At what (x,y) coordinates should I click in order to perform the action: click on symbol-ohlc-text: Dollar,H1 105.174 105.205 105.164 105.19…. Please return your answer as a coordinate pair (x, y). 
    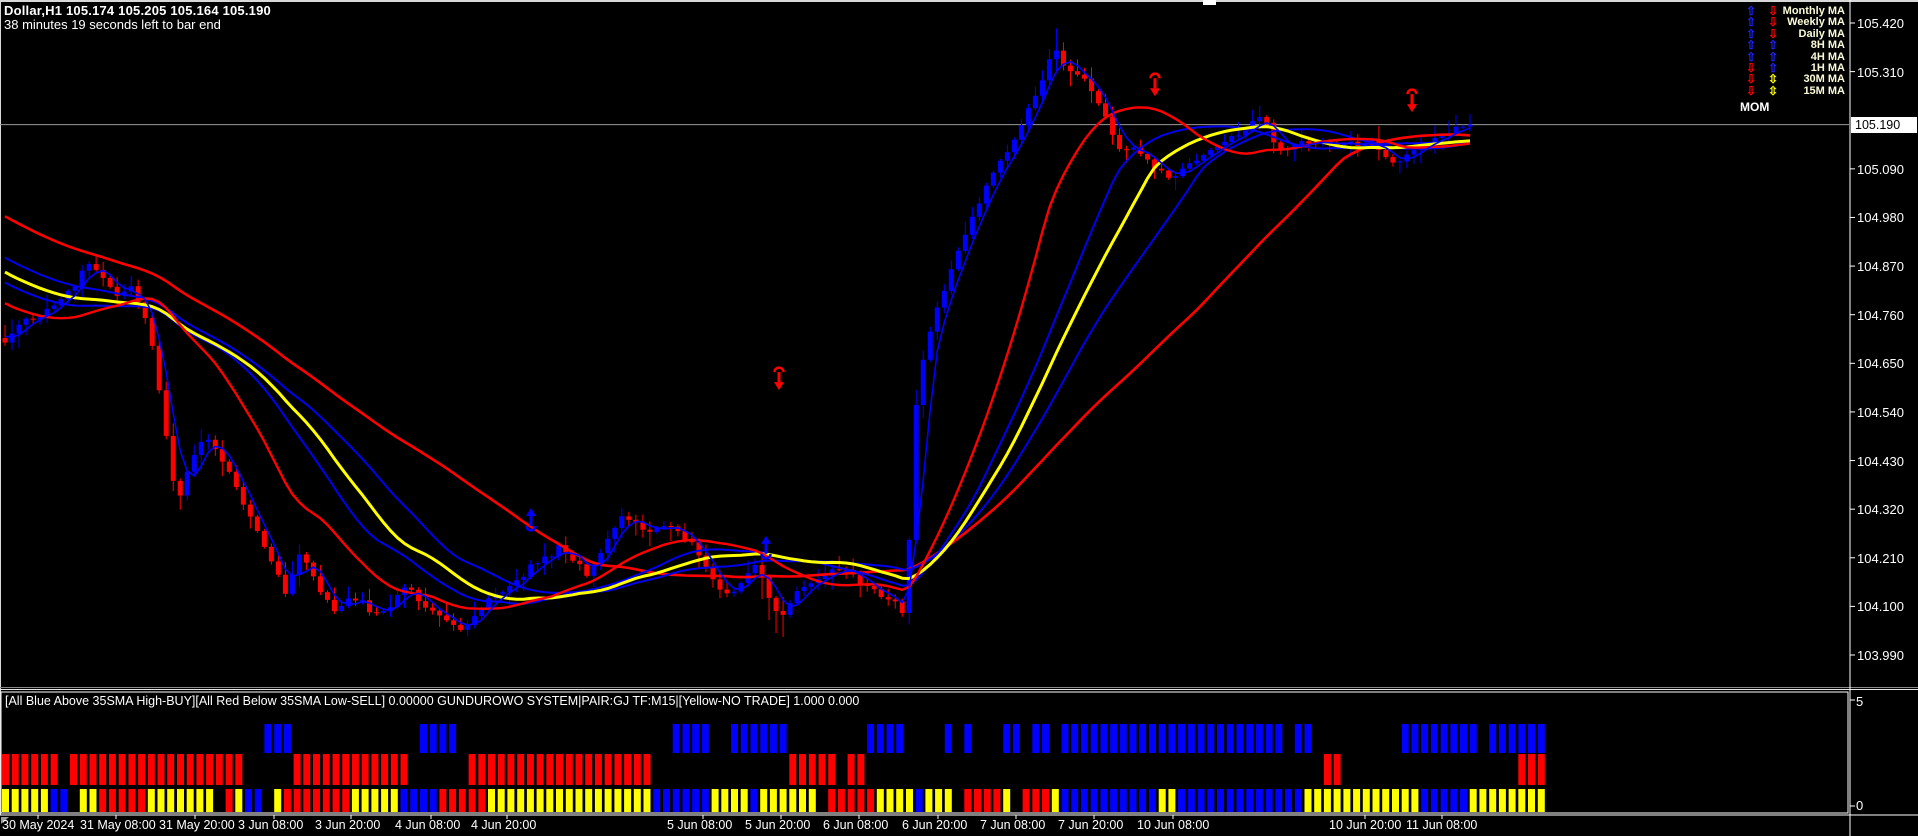
    Looking at the image, I should click on (137, 10).